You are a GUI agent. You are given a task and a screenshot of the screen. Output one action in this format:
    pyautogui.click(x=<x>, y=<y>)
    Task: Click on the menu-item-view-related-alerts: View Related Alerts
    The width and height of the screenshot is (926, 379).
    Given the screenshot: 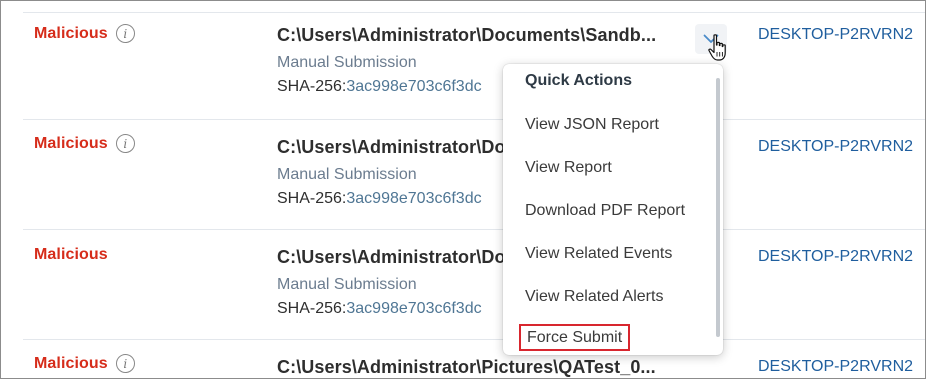 What is the action you would take?
    pyautogui.click(x=594, y=297)
    